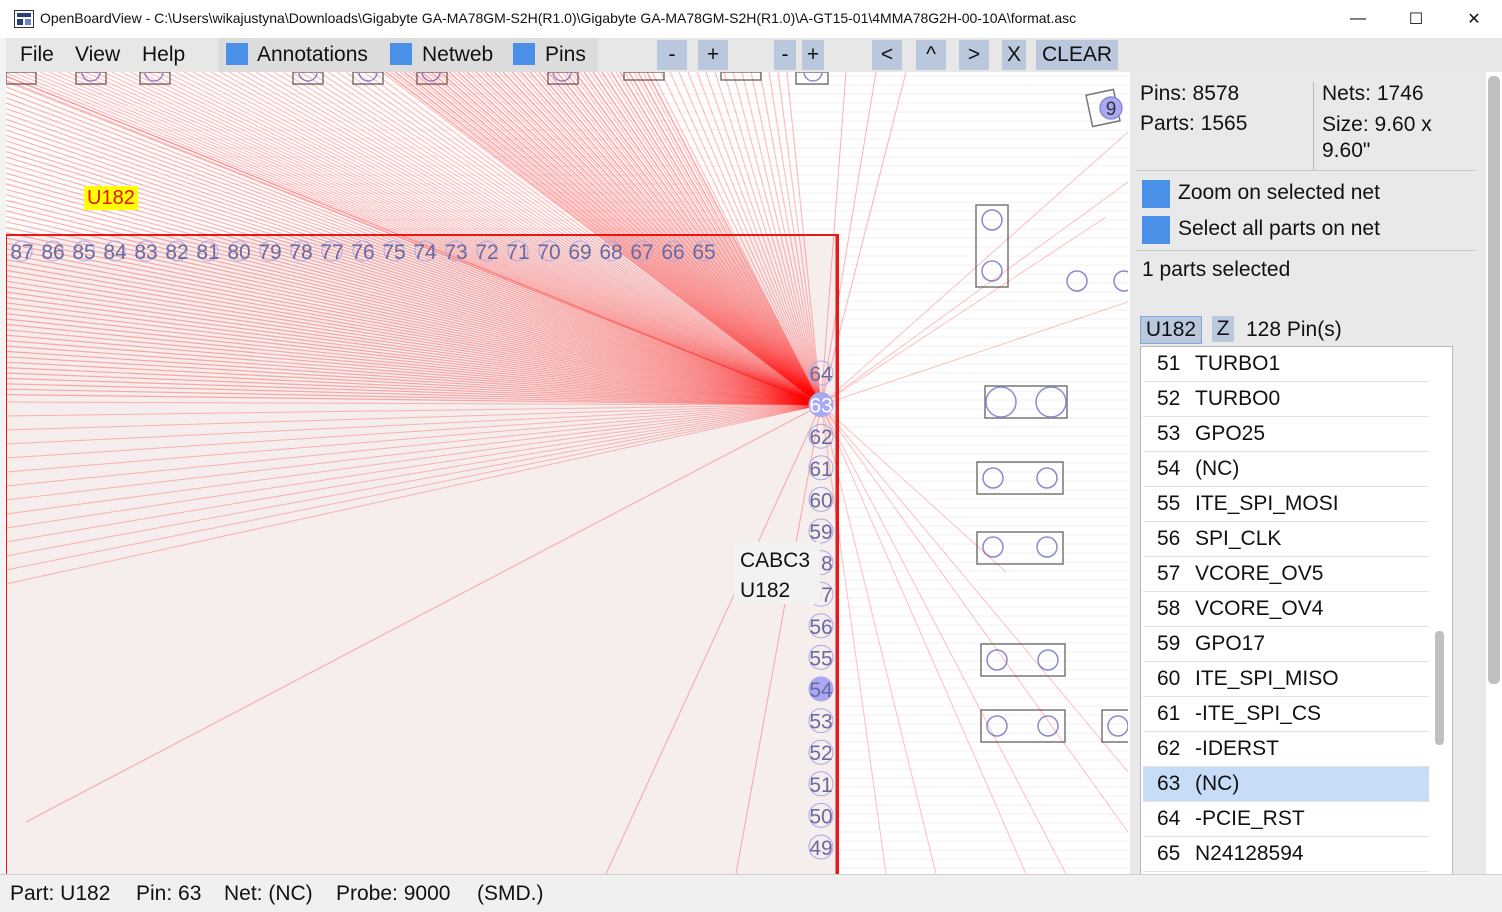  Describe the element at coordinates (1286, 434) in the screenshot. I see `pin-list-row: 53 GPO25` at that location.